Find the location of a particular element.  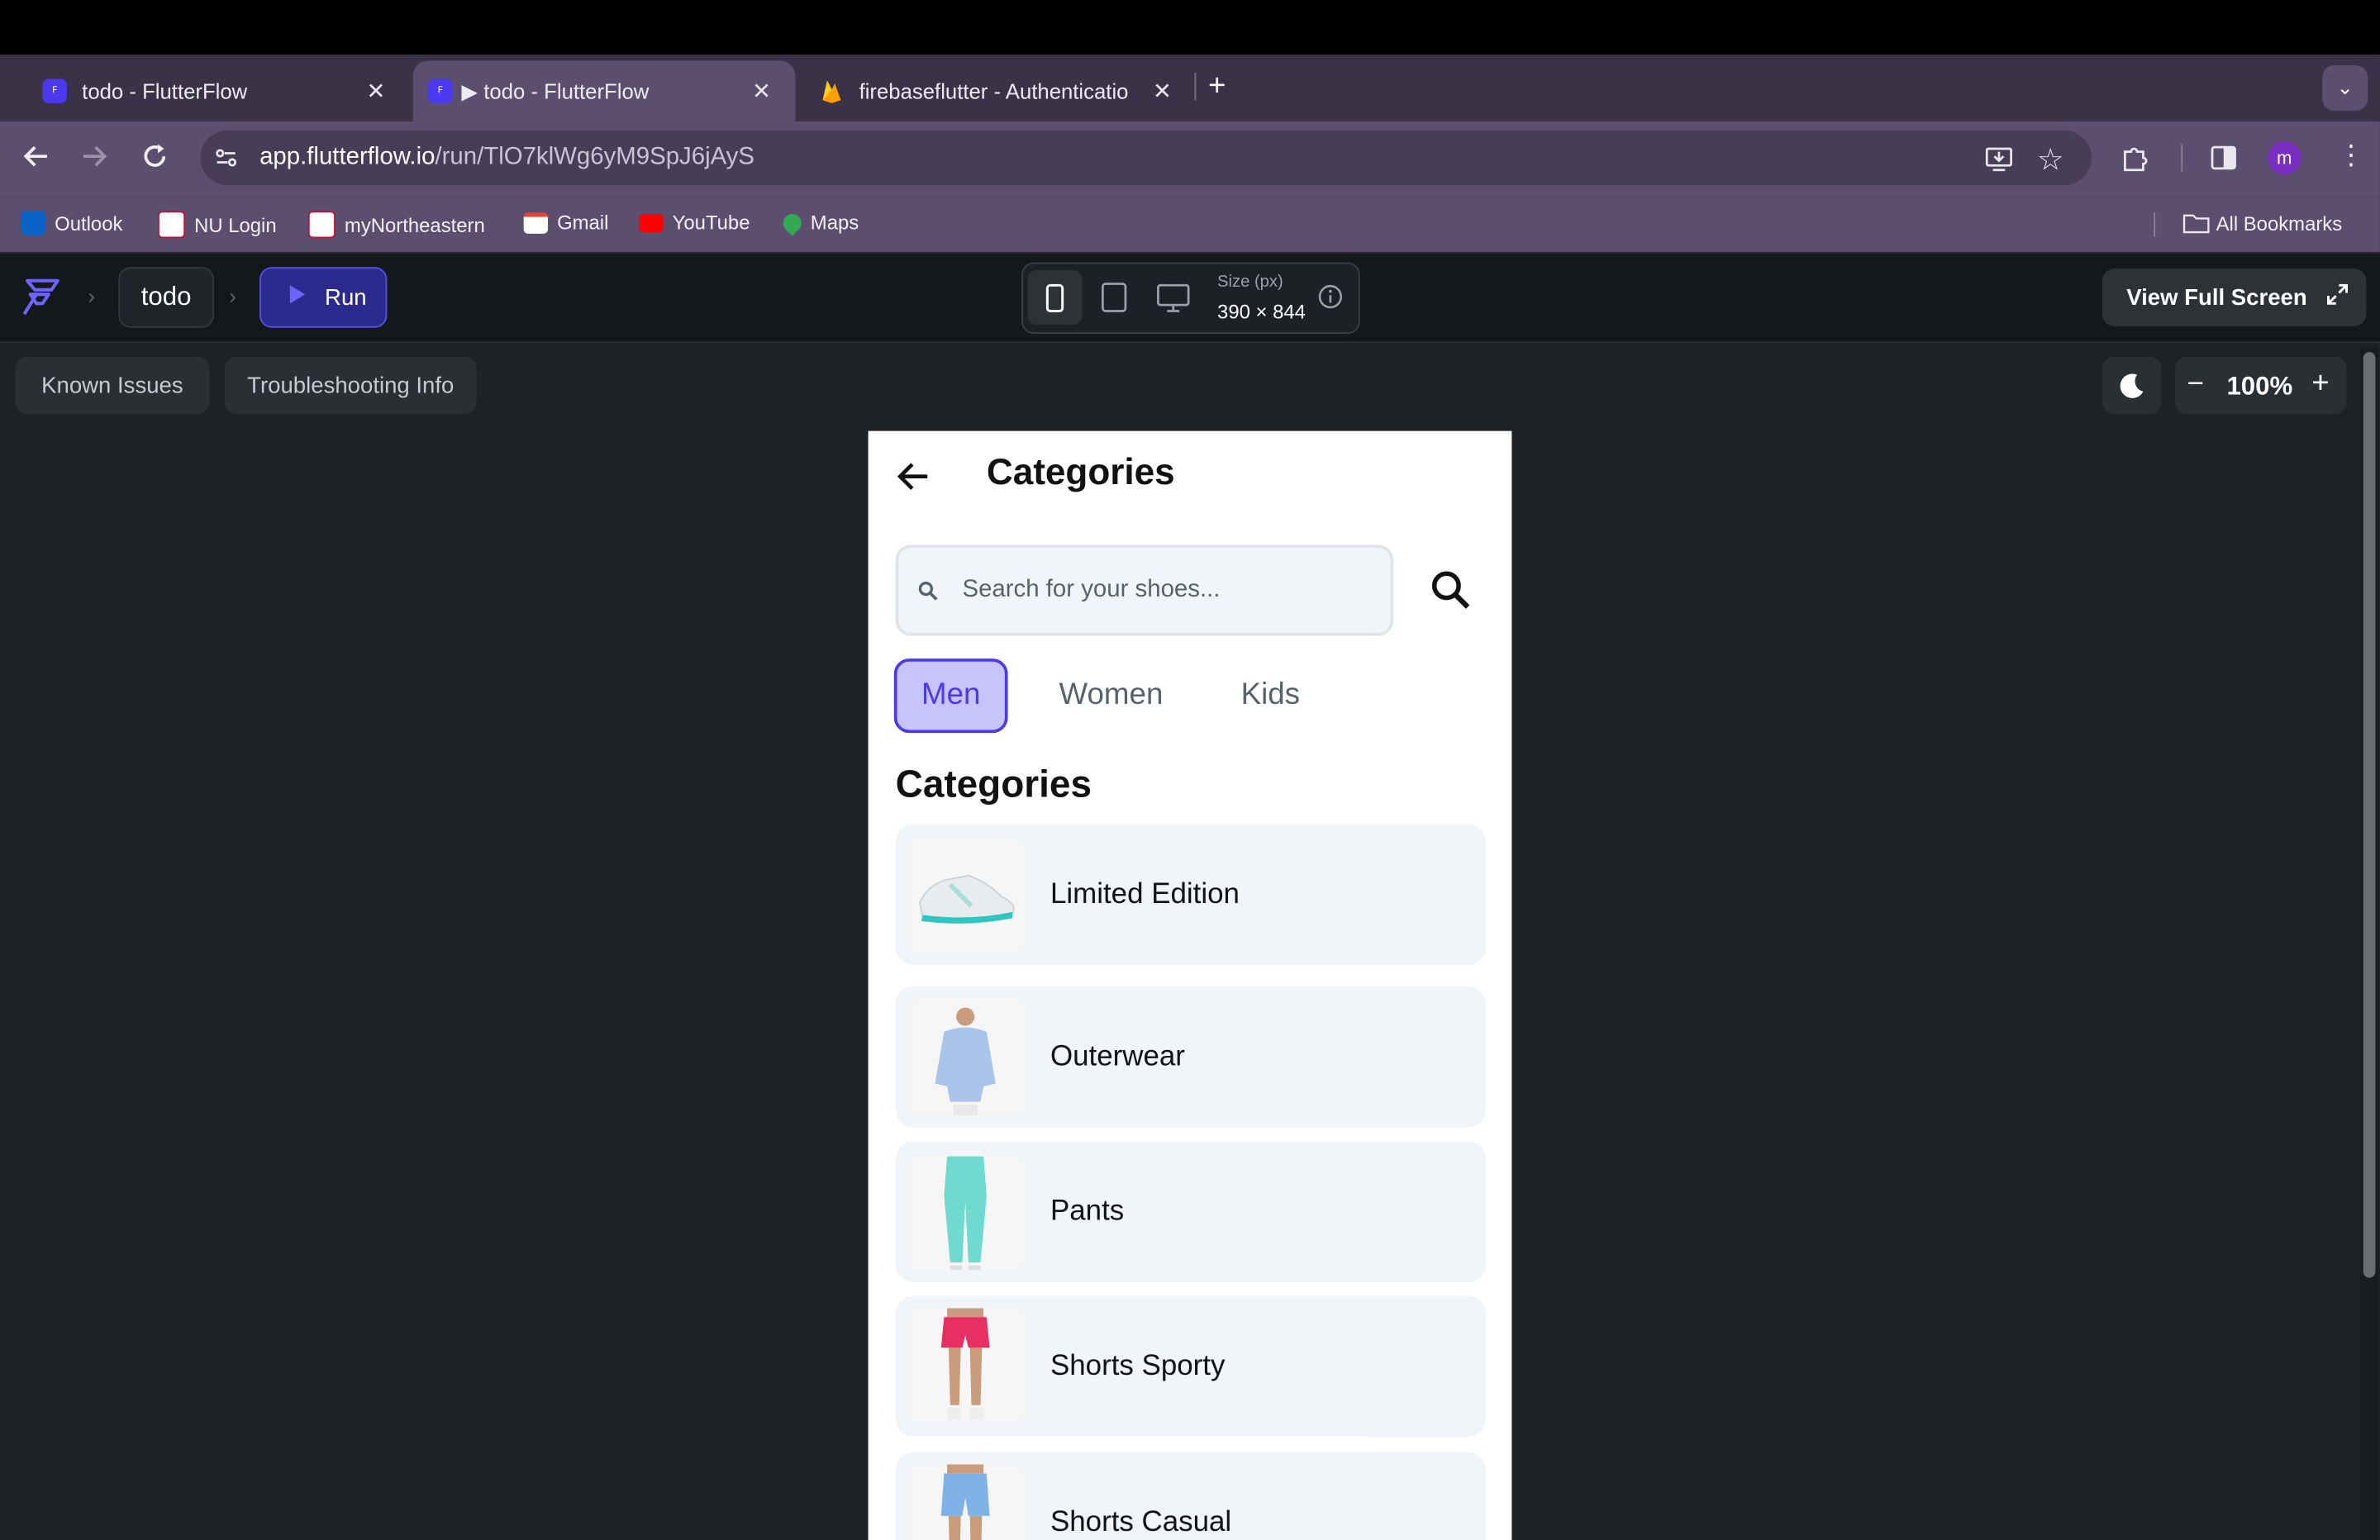

browser-tab-2: ꟳ ▶ todo - FlutterFlow ✕ is located at coordinates (604, 90).